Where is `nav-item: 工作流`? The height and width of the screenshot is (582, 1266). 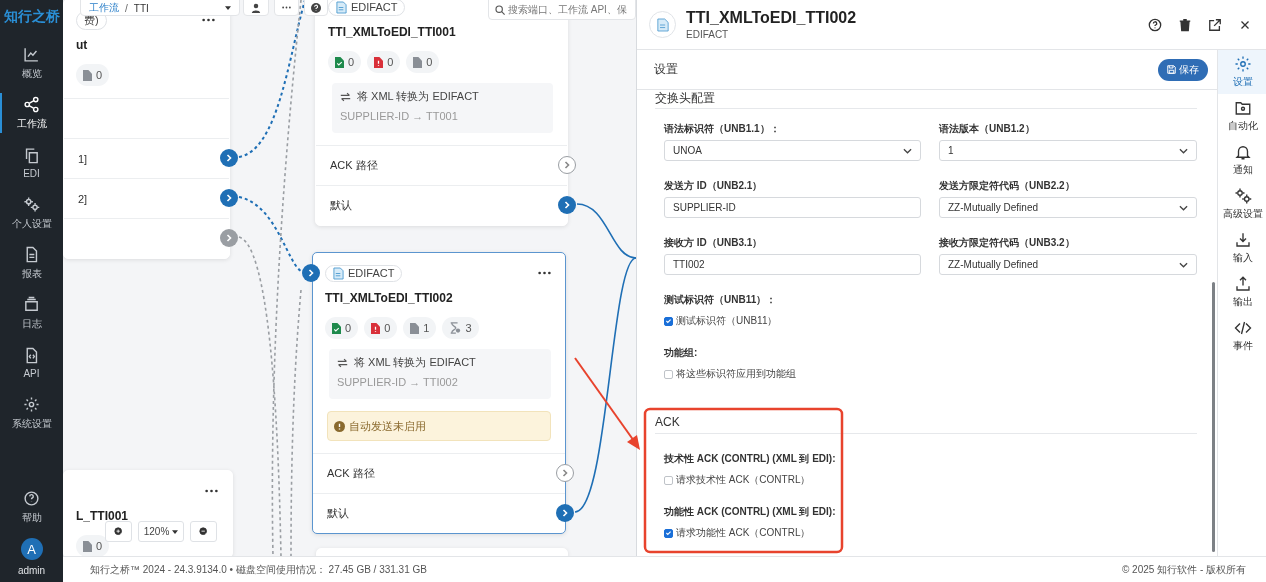
nav-item: 工作流 is located at coordinates (31, 113).